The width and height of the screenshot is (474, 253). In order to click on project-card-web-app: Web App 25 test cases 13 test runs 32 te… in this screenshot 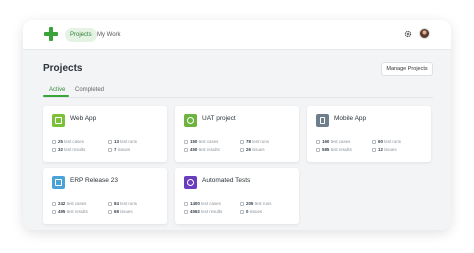, I will do `click(105, 134)`.